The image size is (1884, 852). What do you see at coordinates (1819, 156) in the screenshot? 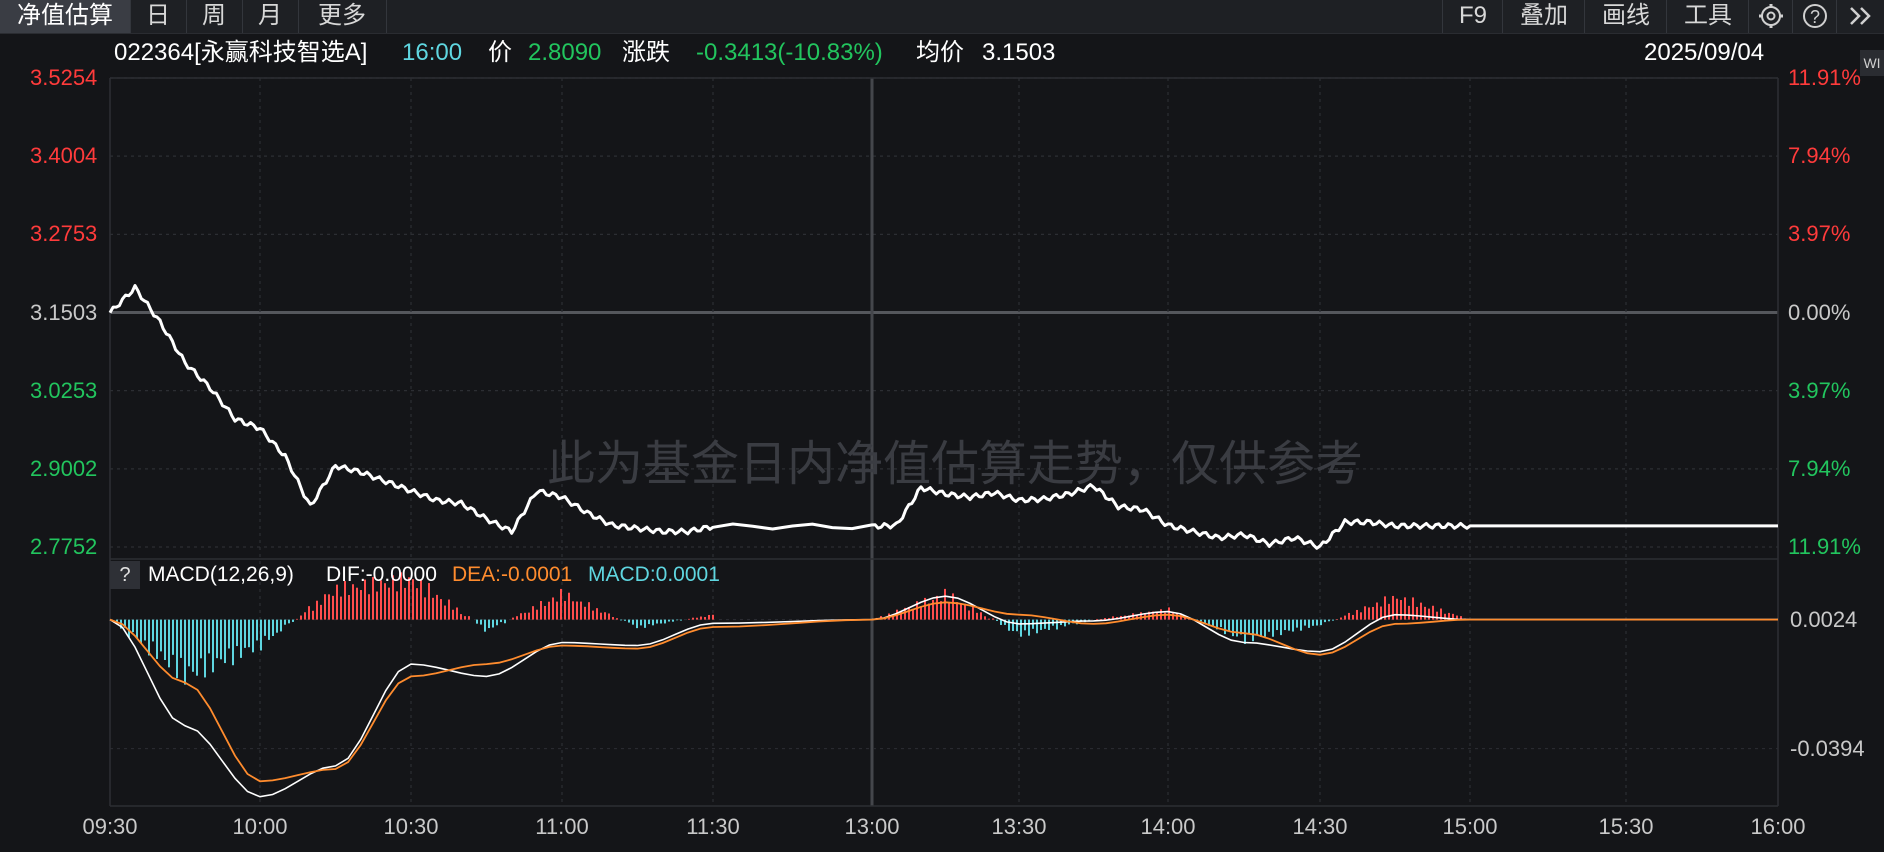
I see `y-tick-label-right: 7.94%` at bounding box center [1819, 156].